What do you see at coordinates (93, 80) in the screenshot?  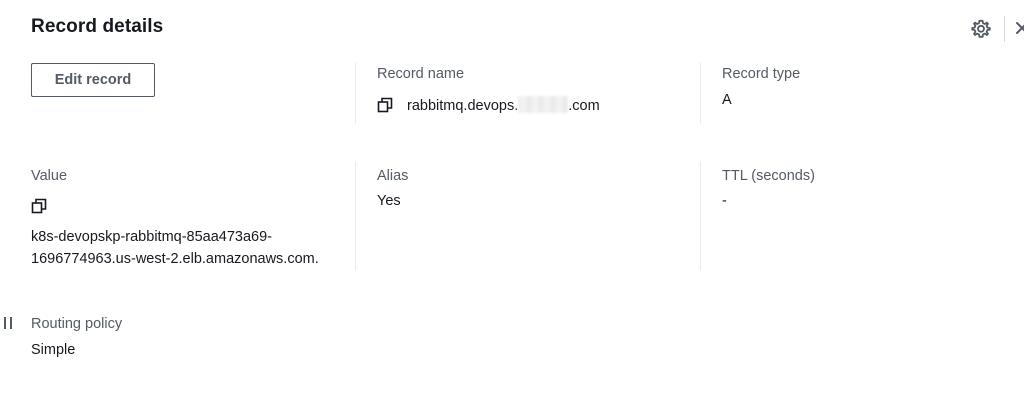 I see `edit-record-button: Edit record` at bounding box center [93, 80].